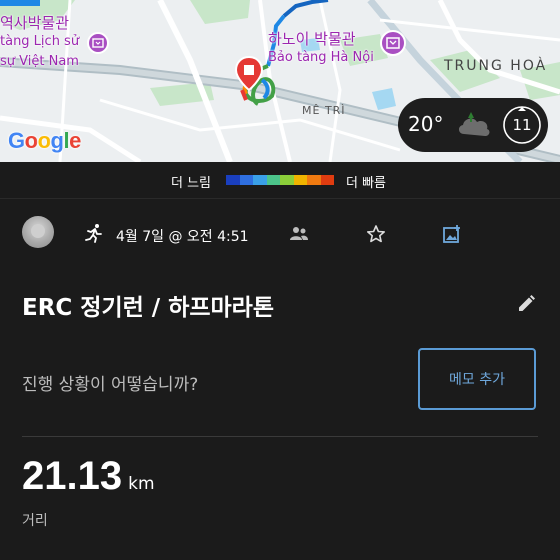  Describe the element at coordinates (182, 237) in the screenshot. I see `activity-date: 4월 7일 @ 오전 4:51` at that location.